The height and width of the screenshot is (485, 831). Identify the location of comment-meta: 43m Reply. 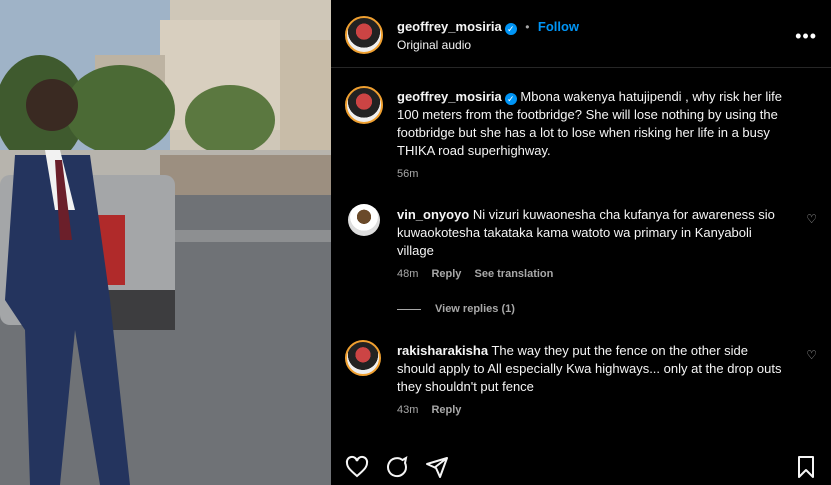
(434, 410).